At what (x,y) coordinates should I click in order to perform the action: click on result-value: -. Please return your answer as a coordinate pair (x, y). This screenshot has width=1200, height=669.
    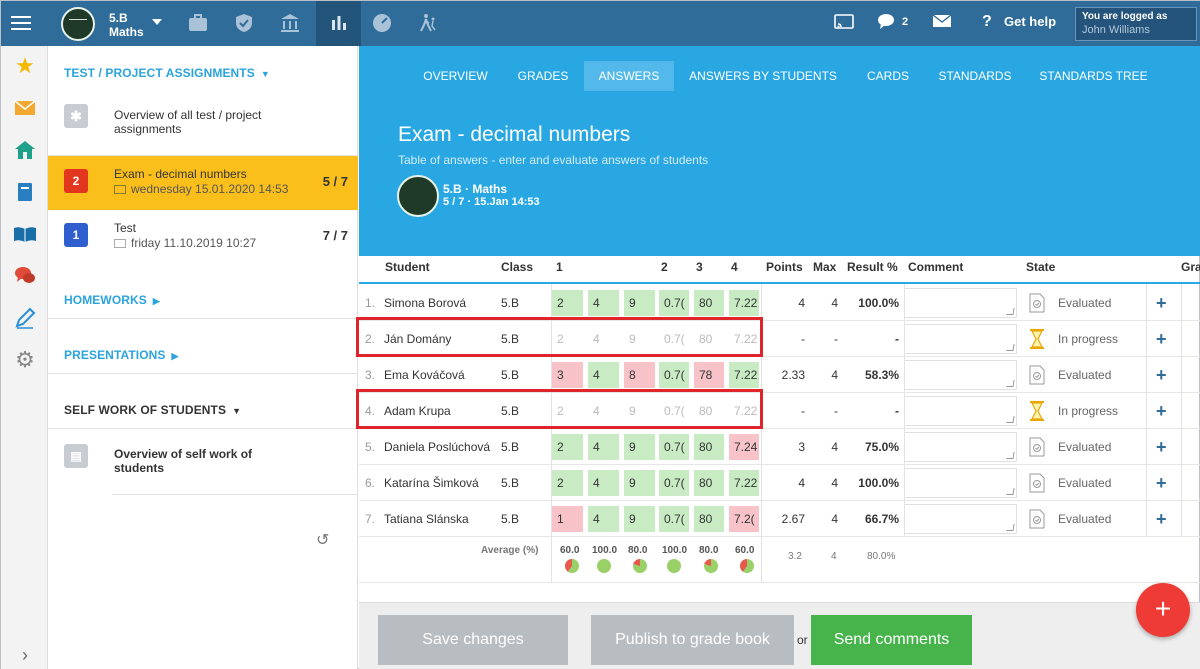
    Looking at the image, I should click on (897, 339).